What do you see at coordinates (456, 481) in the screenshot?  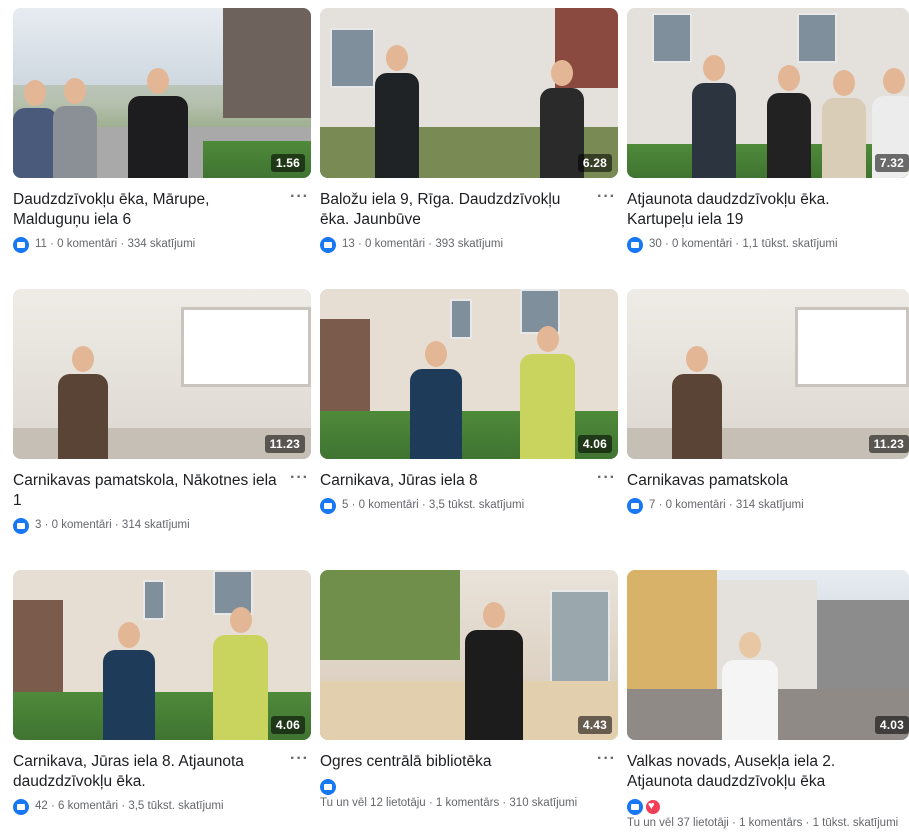 I see `video-title: Carnikava, Jūras iela 8` at bounding box center [456, 481].